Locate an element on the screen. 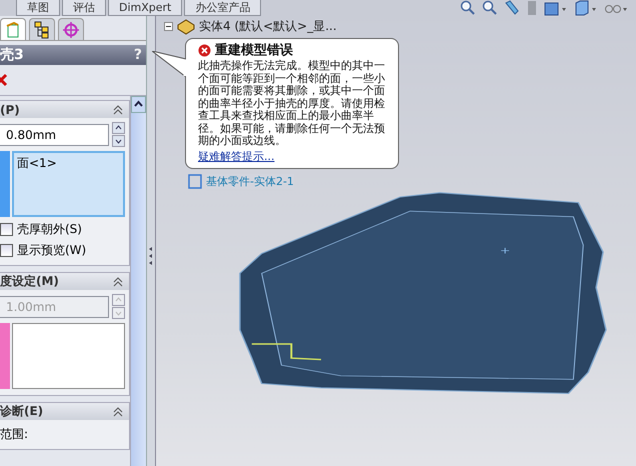  toolbar-tab: 评估 is located at coordinates (84, 8).